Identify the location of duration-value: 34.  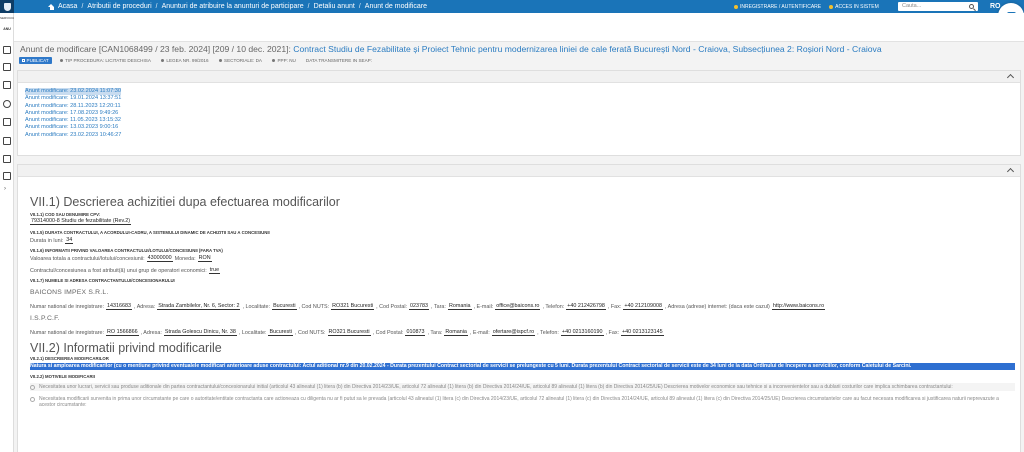
(69, 240).